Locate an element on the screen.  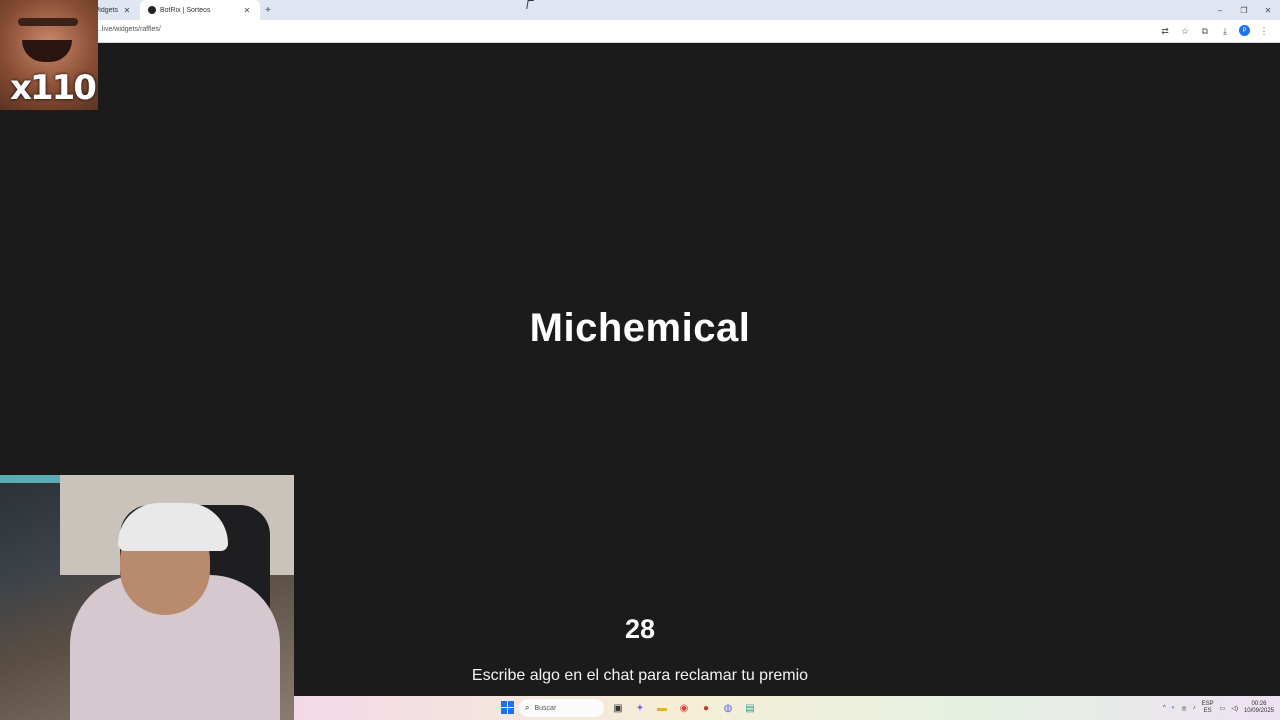
discord-tray-icon: ◎ is located at coordinates (1183, 708).